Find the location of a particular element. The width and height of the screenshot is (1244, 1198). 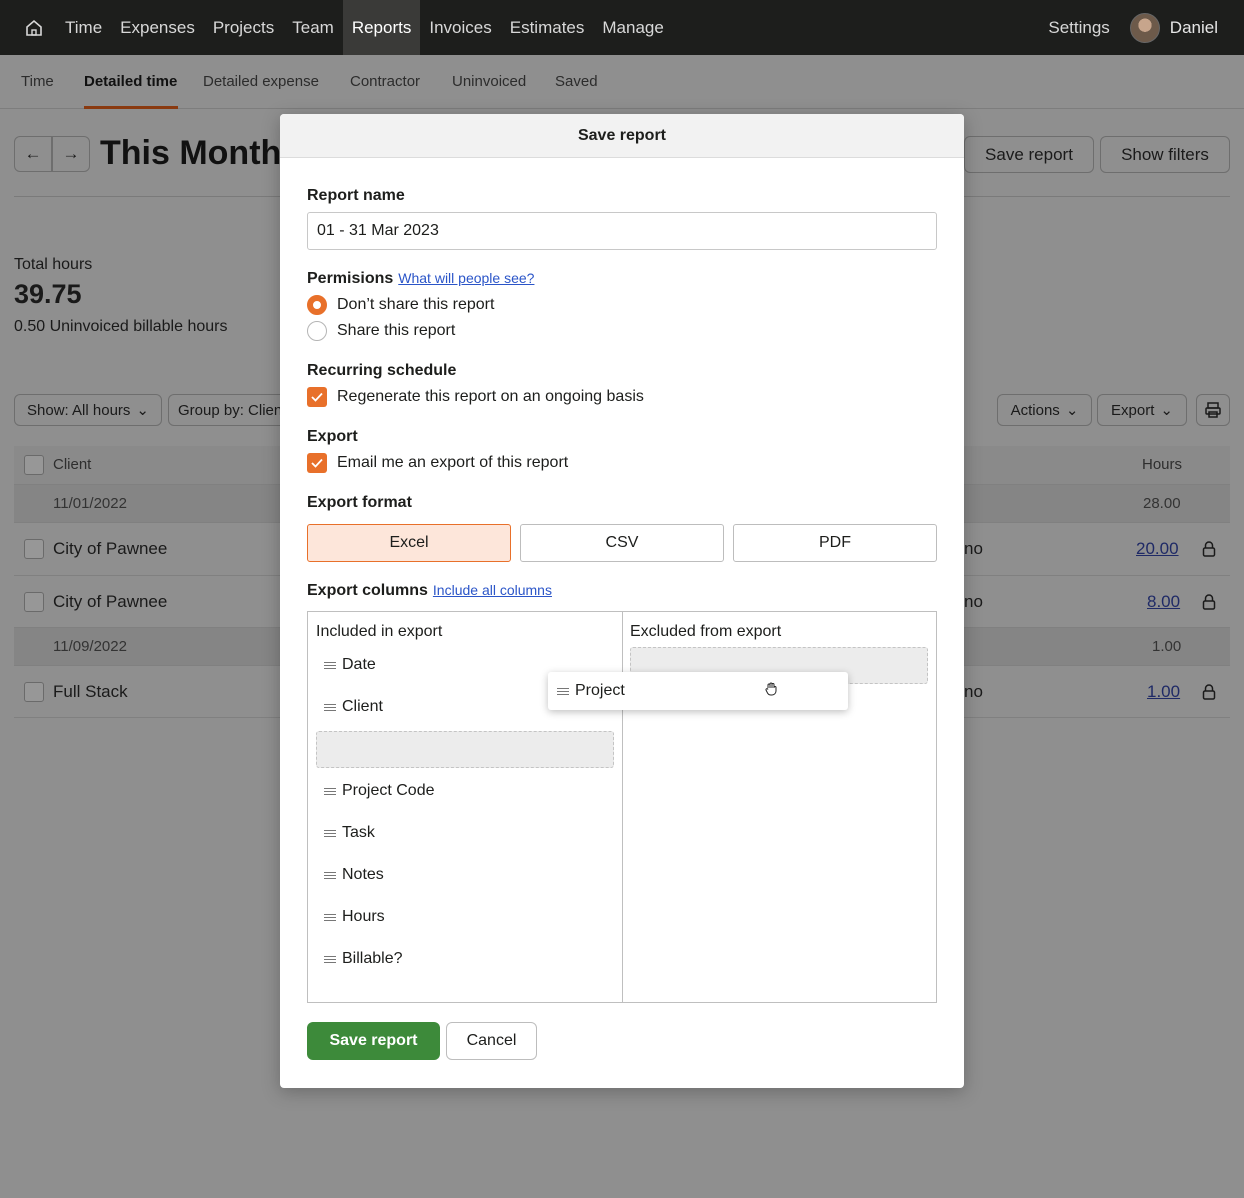

uninvoiced-hours: 0.50 Uninvoiced billable hours is located at coordinates (121, 326).